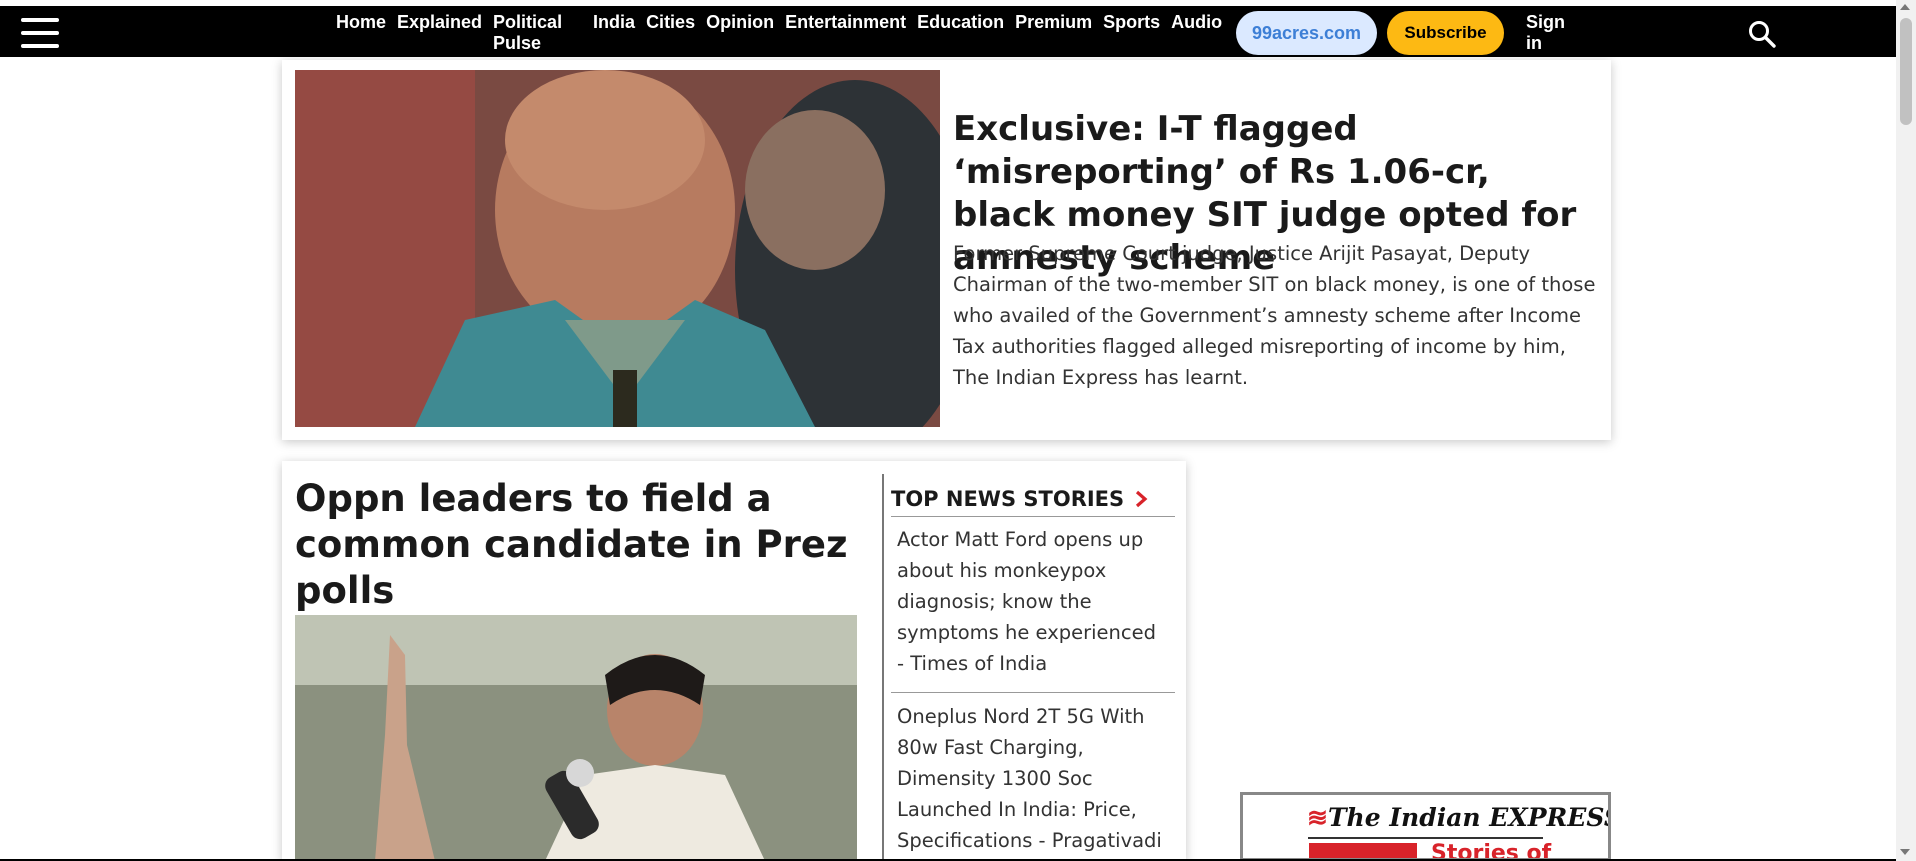 The image size is (1916, 861). What do you see at coordinates (1459, 817) in the screenshot?
I see `indian-express-logo: ≋The Indian EXPRESS` at bounding box center [1459, 817].